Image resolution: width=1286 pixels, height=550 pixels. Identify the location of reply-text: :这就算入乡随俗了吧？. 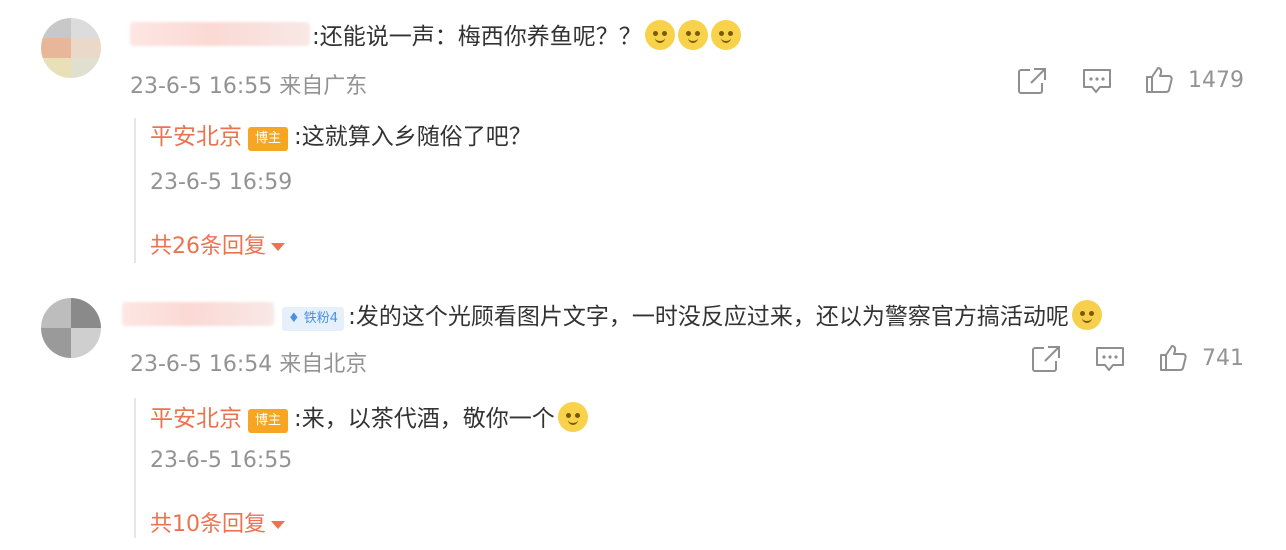
(413, 137).